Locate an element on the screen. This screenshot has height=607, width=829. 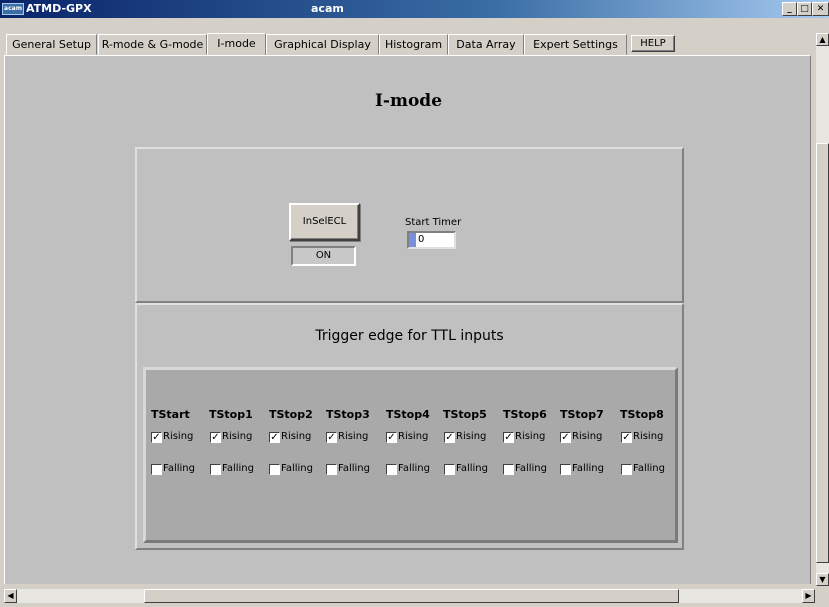
window-title: acam is located at coordinates (327, 8).